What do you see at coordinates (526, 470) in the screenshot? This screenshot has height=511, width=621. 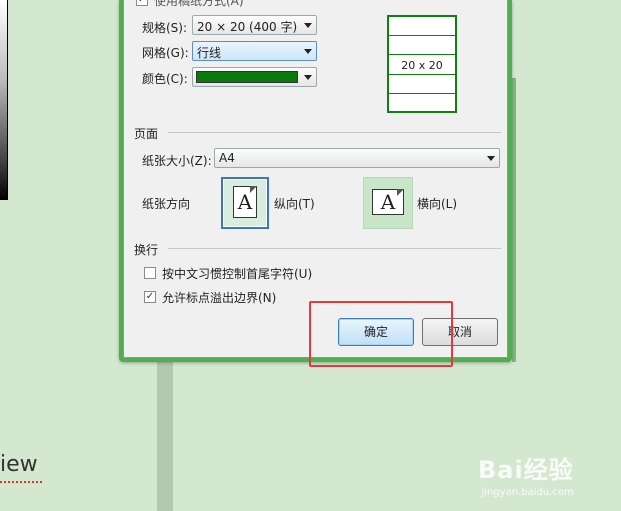 I see `watermark-brand: Bai经验` at bounding box center [526, 470].